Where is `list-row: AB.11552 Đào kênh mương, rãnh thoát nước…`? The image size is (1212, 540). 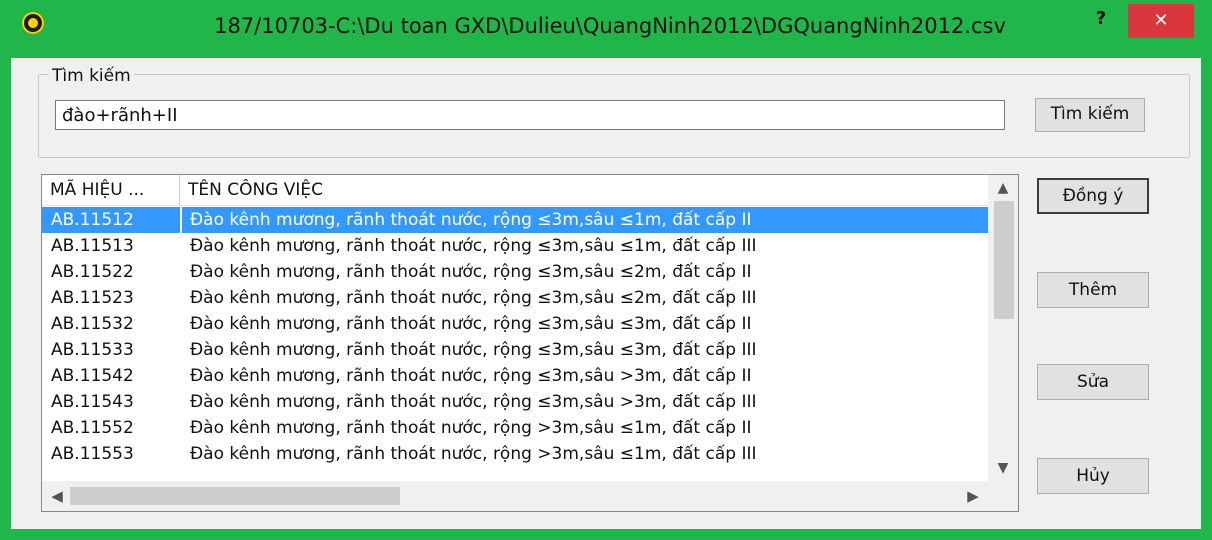 list-row: AB.11552 Đào kênh mương, rãnh thoát nước… is located at coordinates (515, 428).